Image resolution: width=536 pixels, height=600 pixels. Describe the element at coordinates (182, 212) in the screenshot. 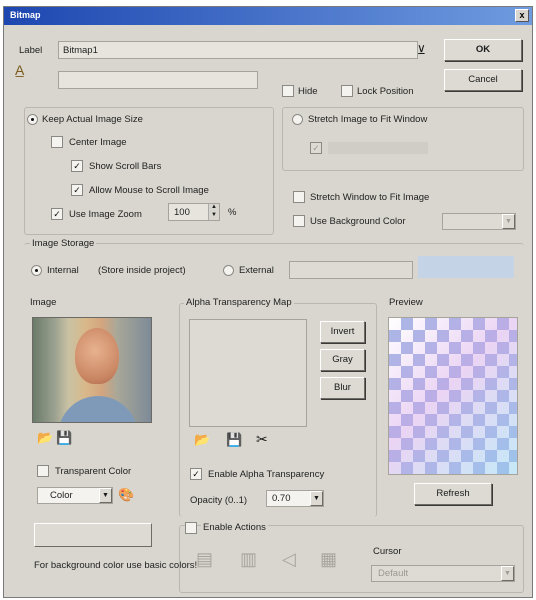

I see `zoom-value: 100` at that location.